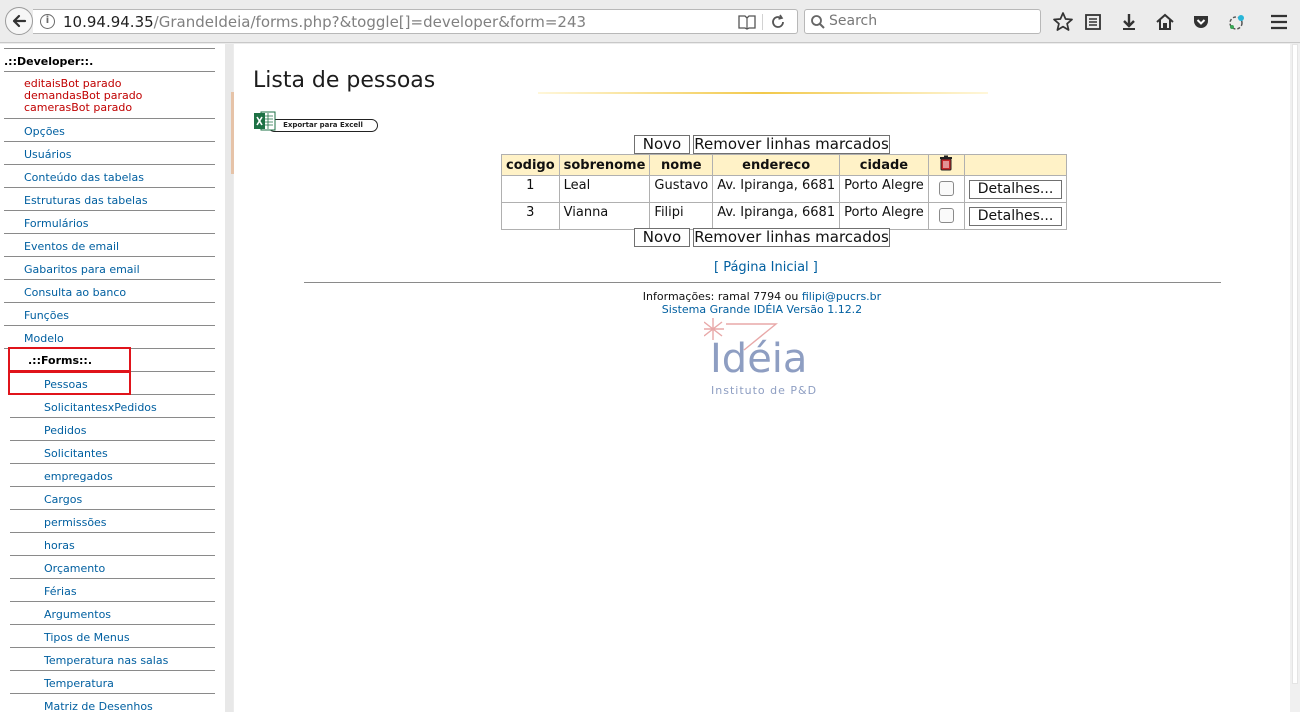  Describe the element at coordinates (323, 125) in the screenshot. I see `export-excel-label: Exportar para Excell` at that location.